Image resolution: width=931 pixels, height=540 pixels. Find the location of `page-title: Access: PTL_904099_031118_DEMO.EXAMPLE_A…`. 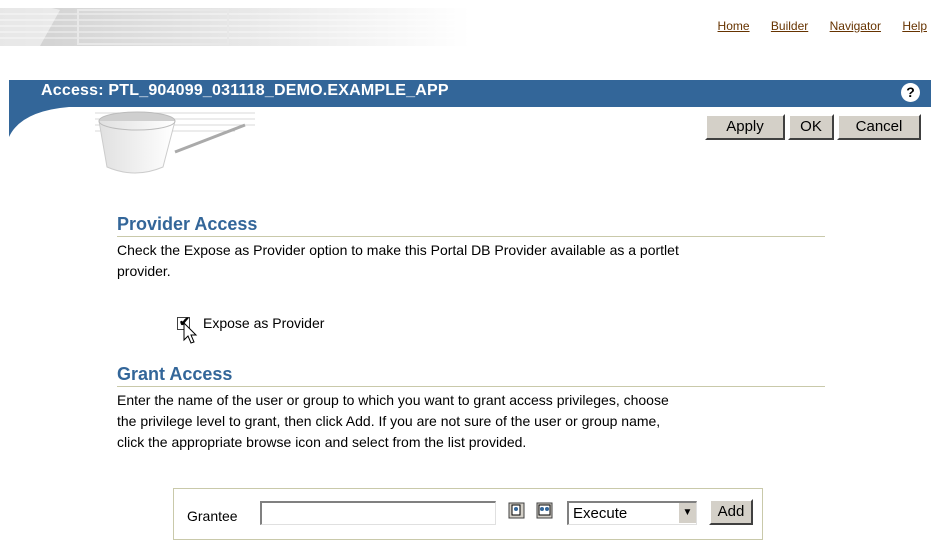

page-title: Access: PTL_904099_031118_DEMO.EXAMPLE_A… is located at coordinates (245, 90).